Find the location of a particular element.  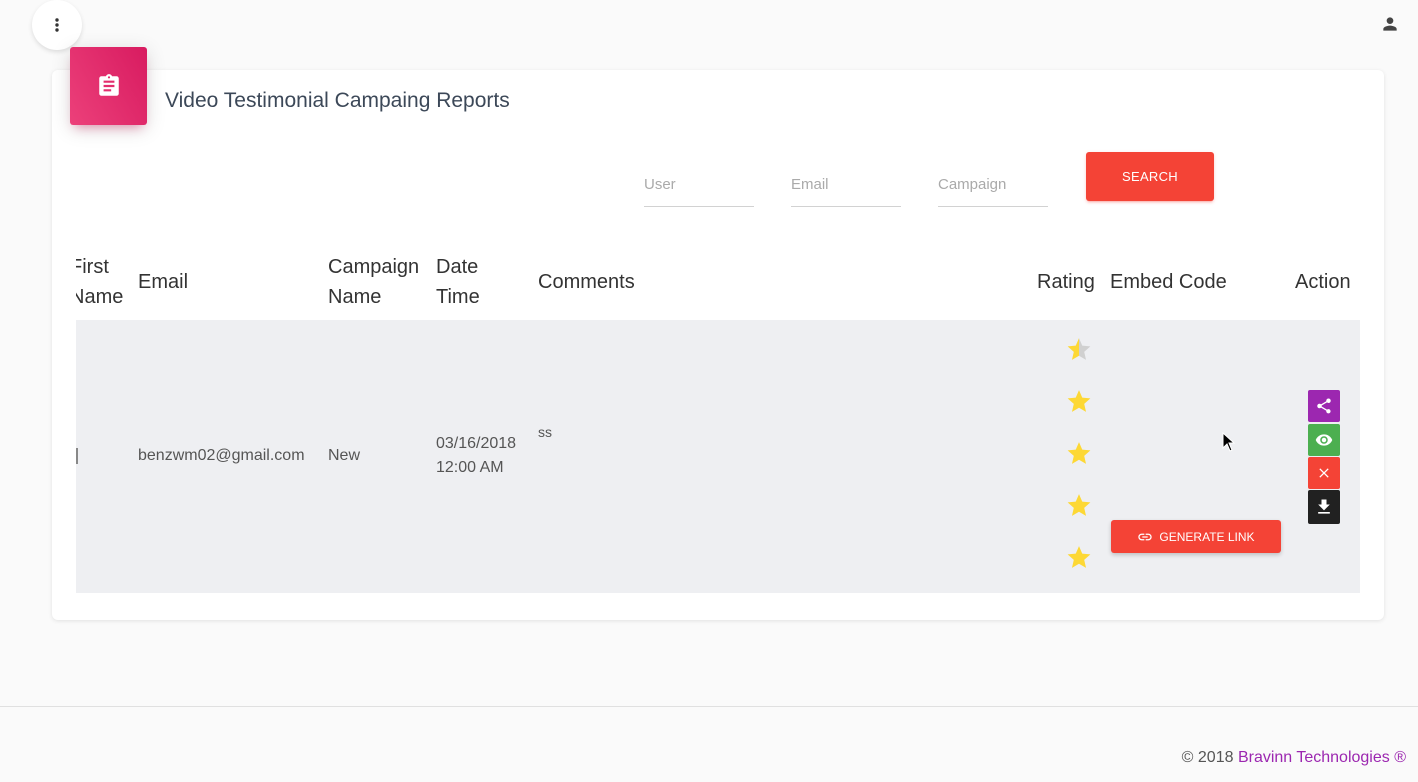

card-header-icon is located at coordinates (108, 86).